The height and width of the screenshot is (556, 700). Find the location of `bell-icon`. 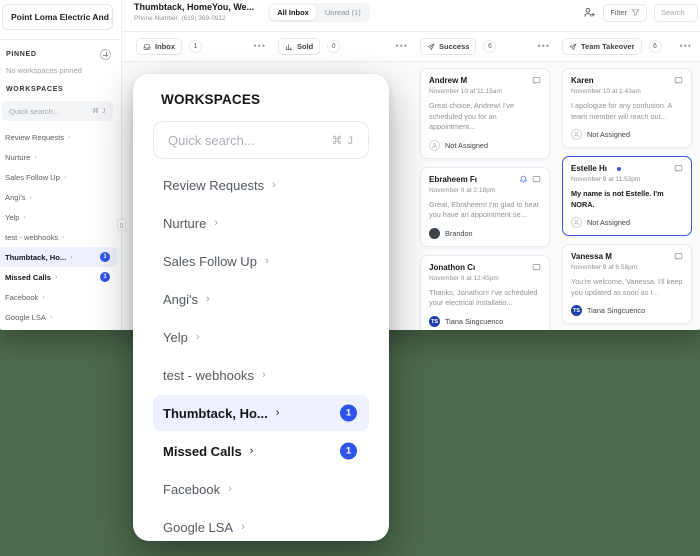

bell-icon is located at coordinates (523, 179).